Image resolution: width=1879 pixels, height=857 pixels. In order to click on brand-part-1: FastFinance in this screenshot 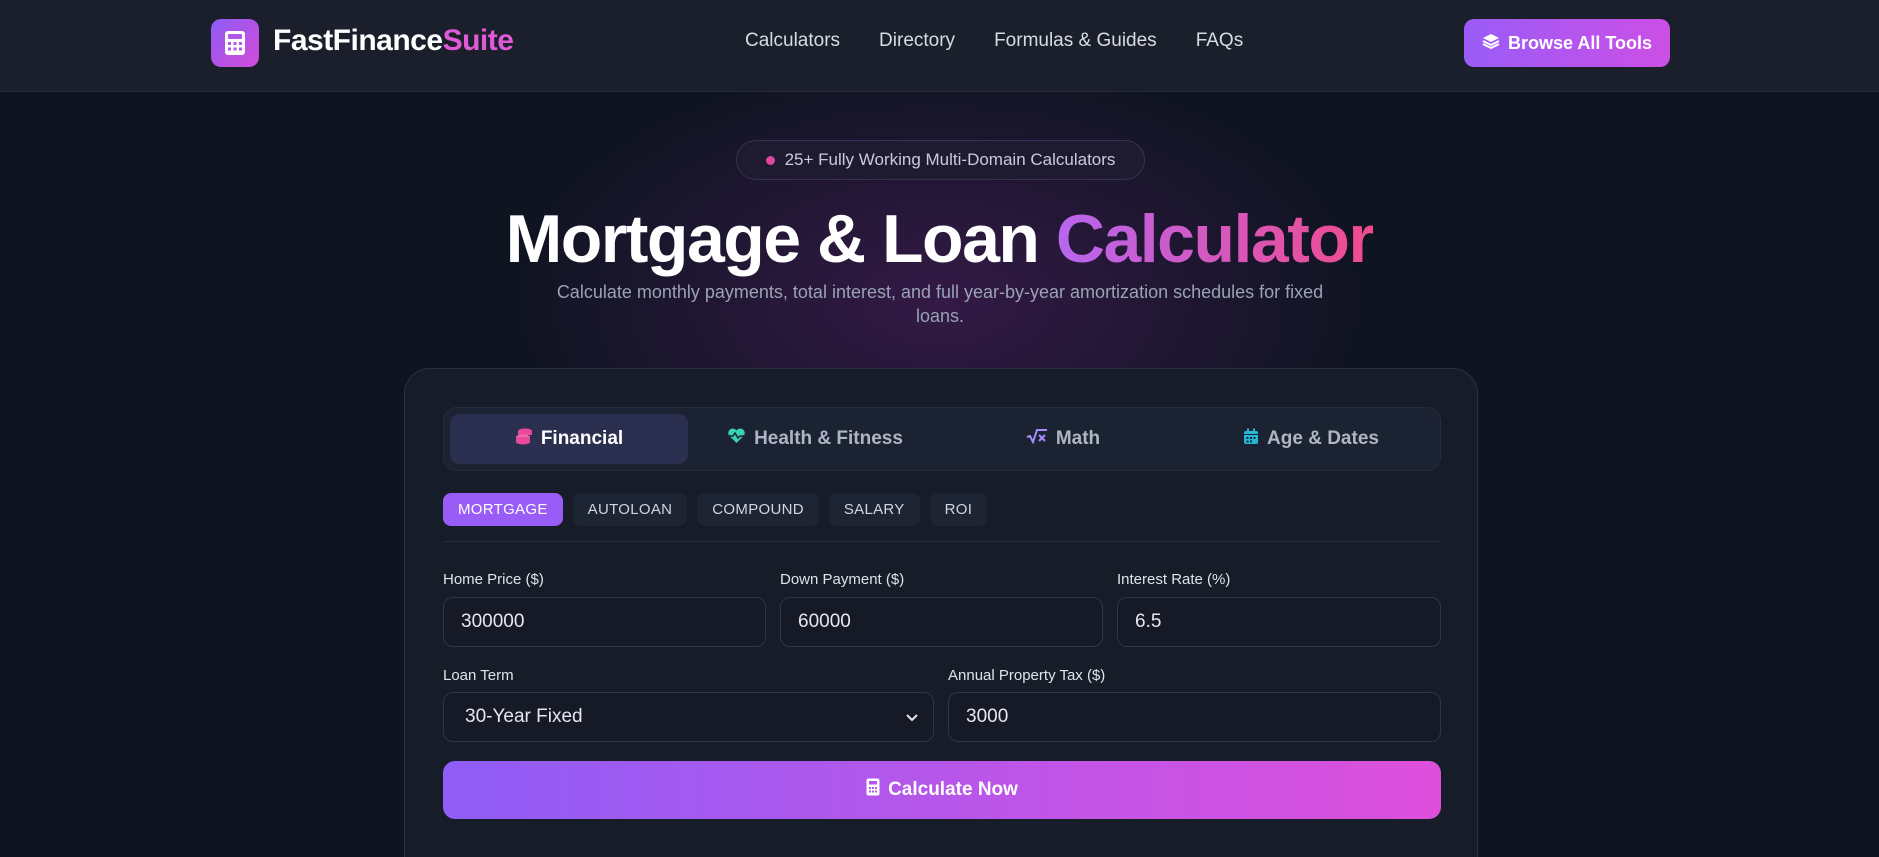, I will do `click(358, 40)`.